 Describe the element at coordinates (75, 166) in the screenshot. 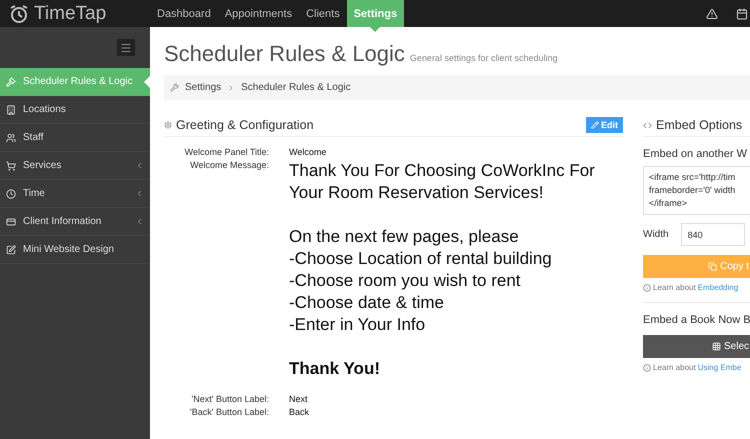

I see `sidebar-item: Services` at that location.